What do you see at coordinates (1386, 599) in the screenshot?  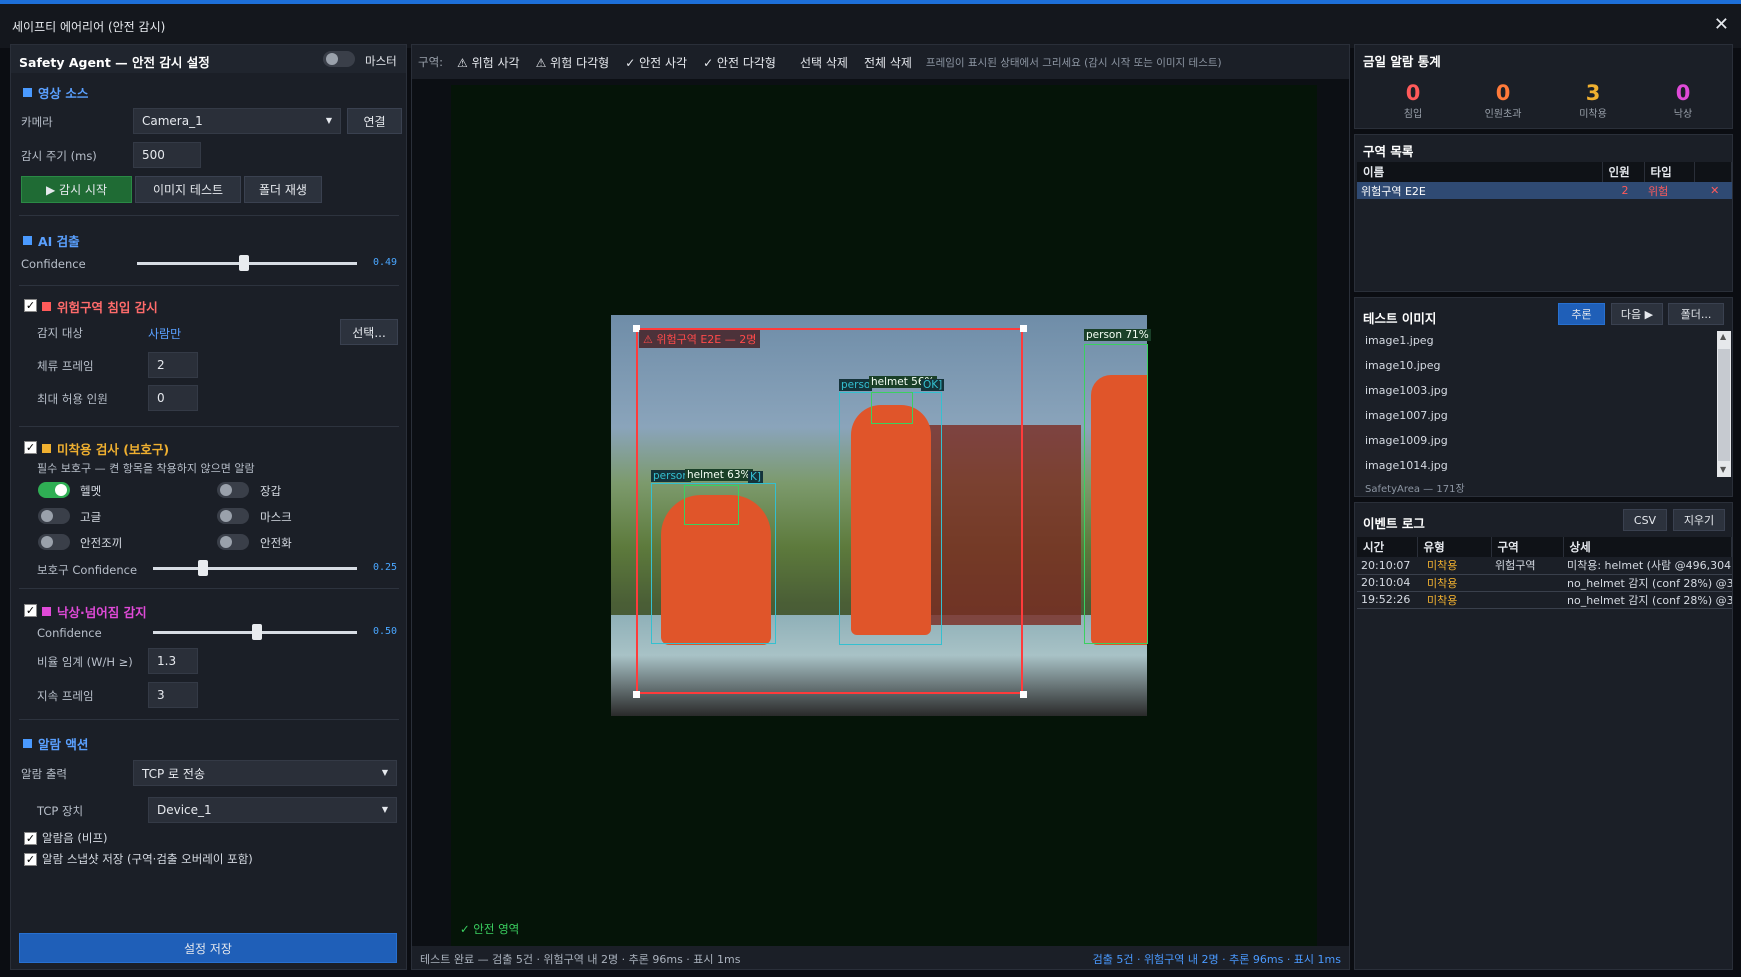 I see `event-time: 19:52:26` at bounding box center [1386, 599].